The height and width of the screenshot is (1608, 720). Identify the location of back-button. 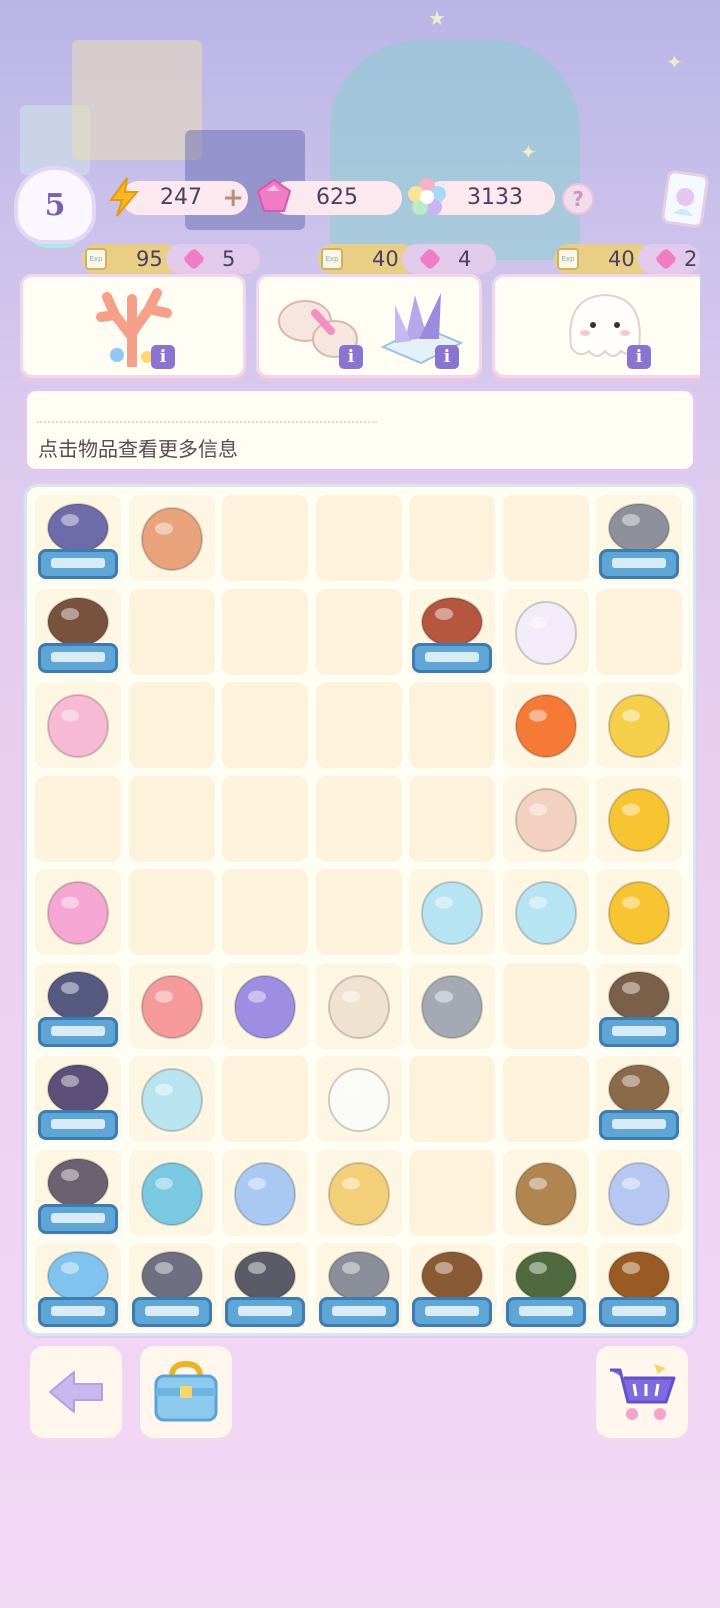
(76, 1392).